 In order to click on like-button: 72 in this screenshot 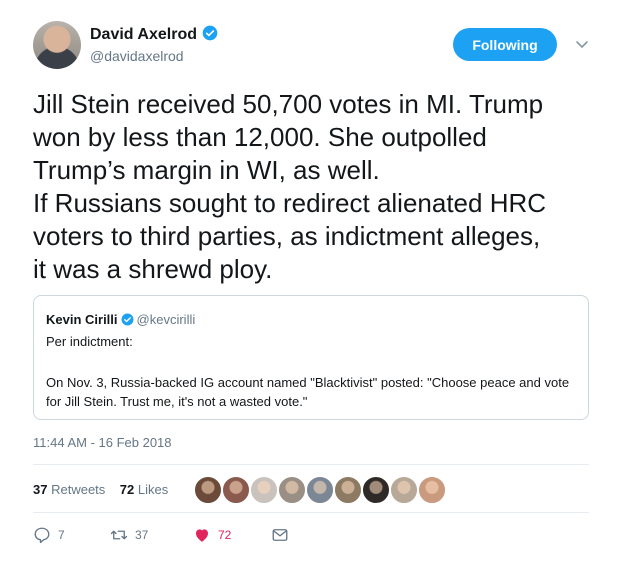, I will do `click(212, 535)`.